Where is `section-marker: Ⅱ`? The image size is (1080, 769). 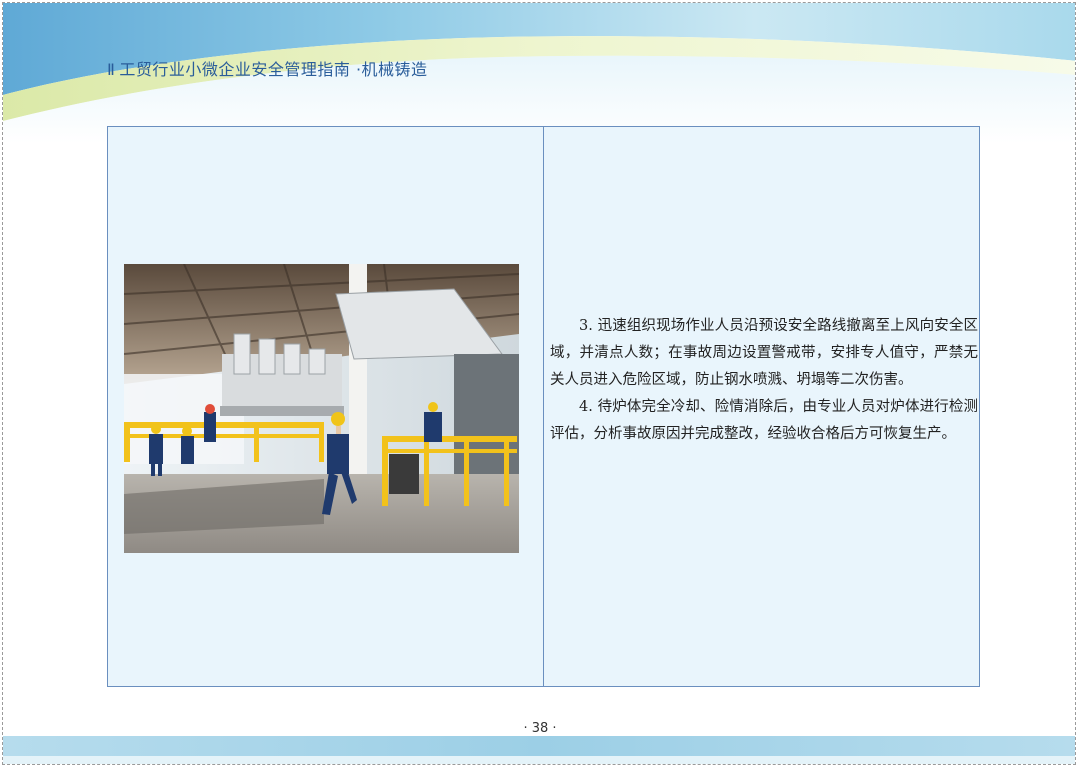 section-marker: Ⅱ is located at coordinates (111, 69).